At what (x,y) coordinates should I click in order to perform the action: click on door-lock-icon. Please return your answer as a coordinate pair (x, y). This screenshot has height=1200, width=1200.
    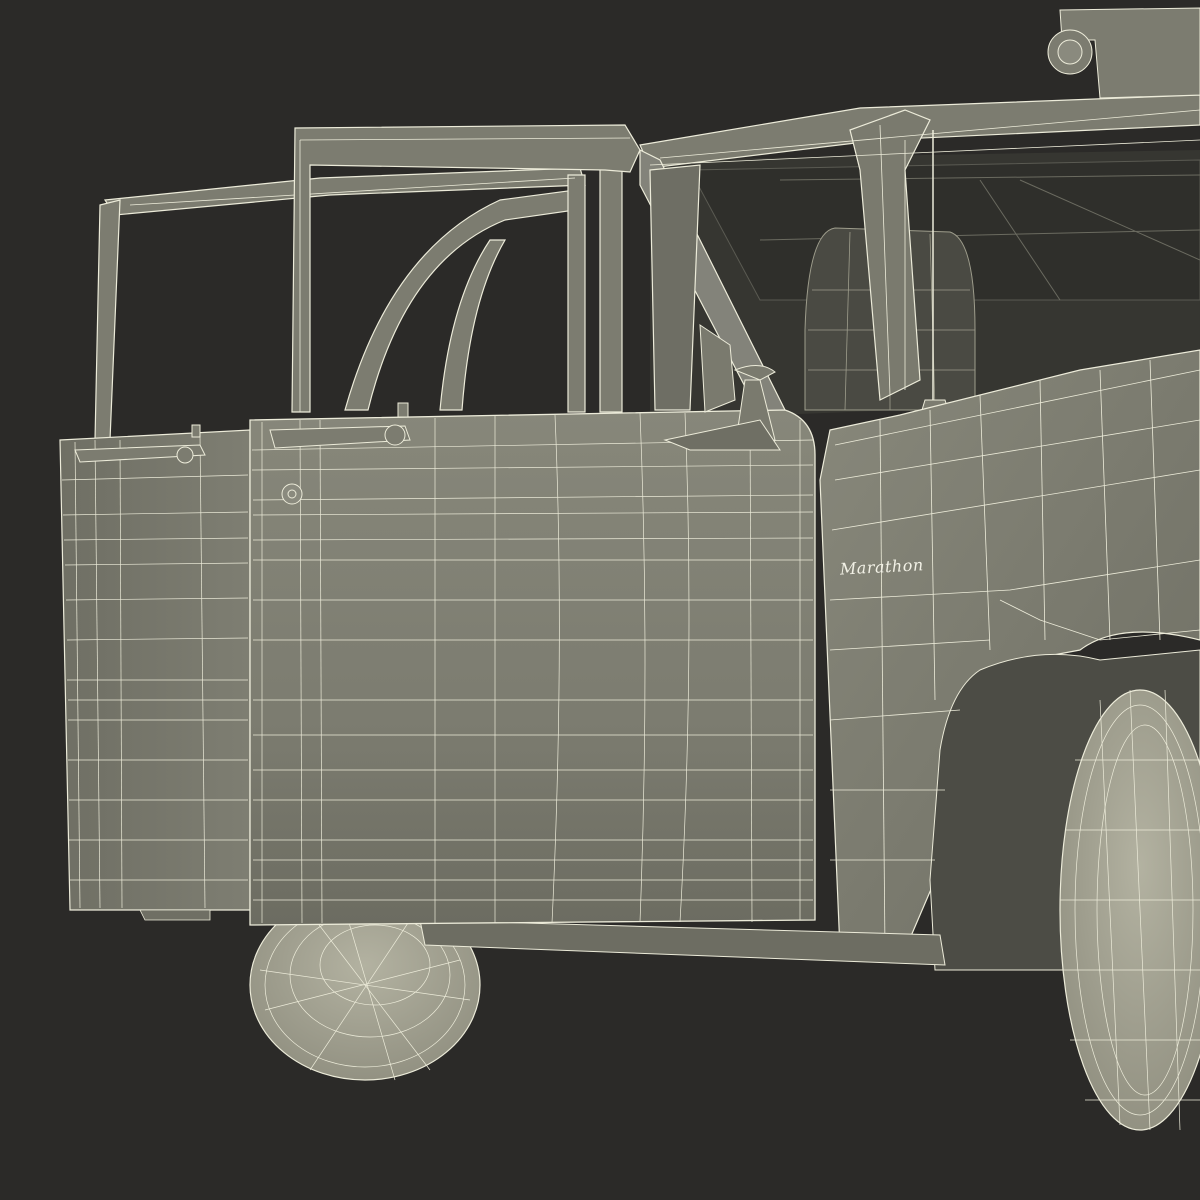
    Looking at the image, I should click on (292, 494).